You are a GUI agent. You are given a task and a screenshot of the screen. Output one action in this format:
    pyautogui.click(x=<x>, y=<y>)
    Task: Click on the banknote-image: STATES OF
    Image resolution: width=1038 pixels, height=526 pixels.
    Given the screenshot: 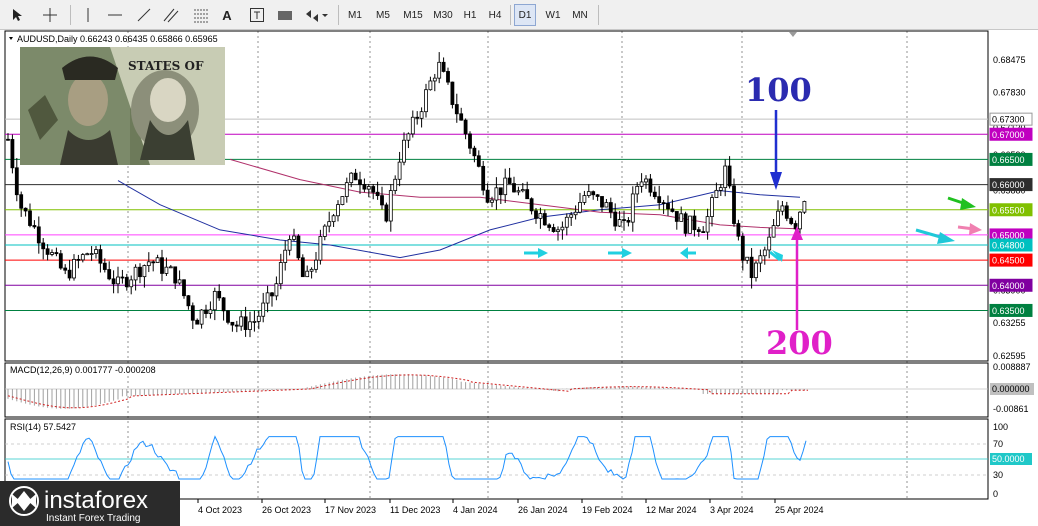 What is the action you would take?
    pyautogui.click(x=122, y=106)
    